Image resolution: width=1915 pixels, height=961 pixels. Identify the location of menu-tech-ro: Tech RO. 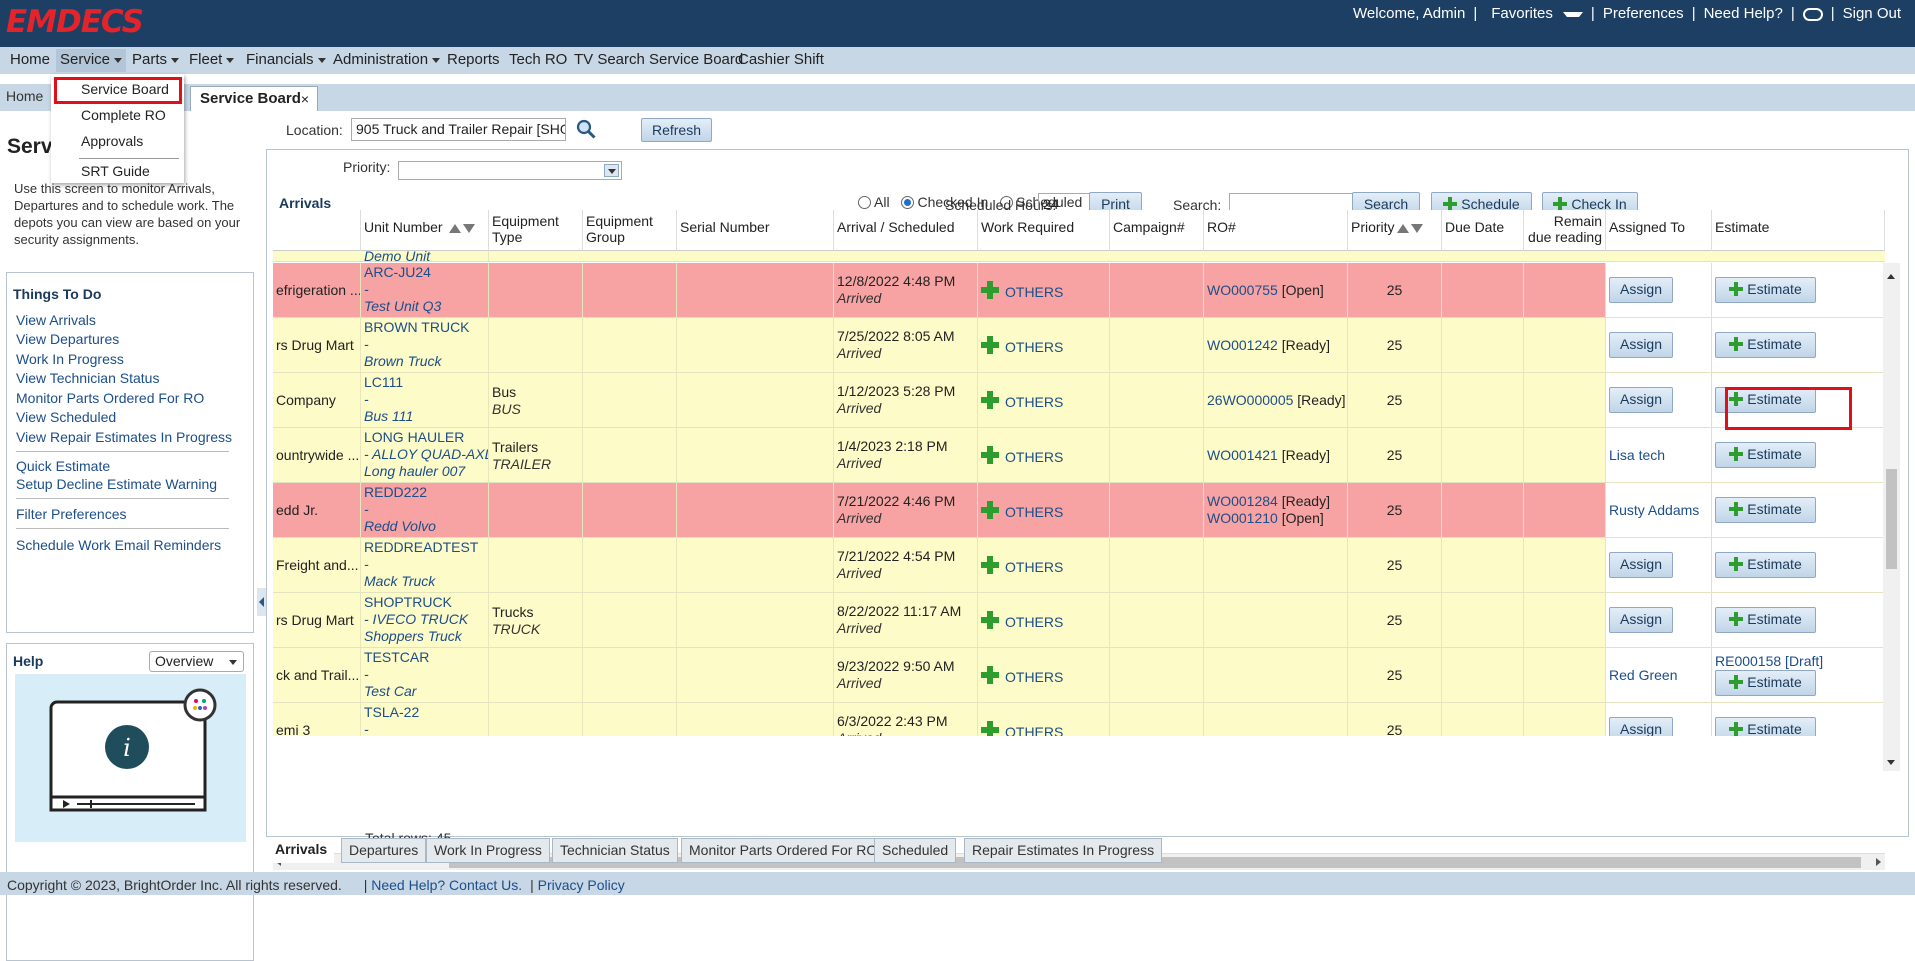
(538, 59).